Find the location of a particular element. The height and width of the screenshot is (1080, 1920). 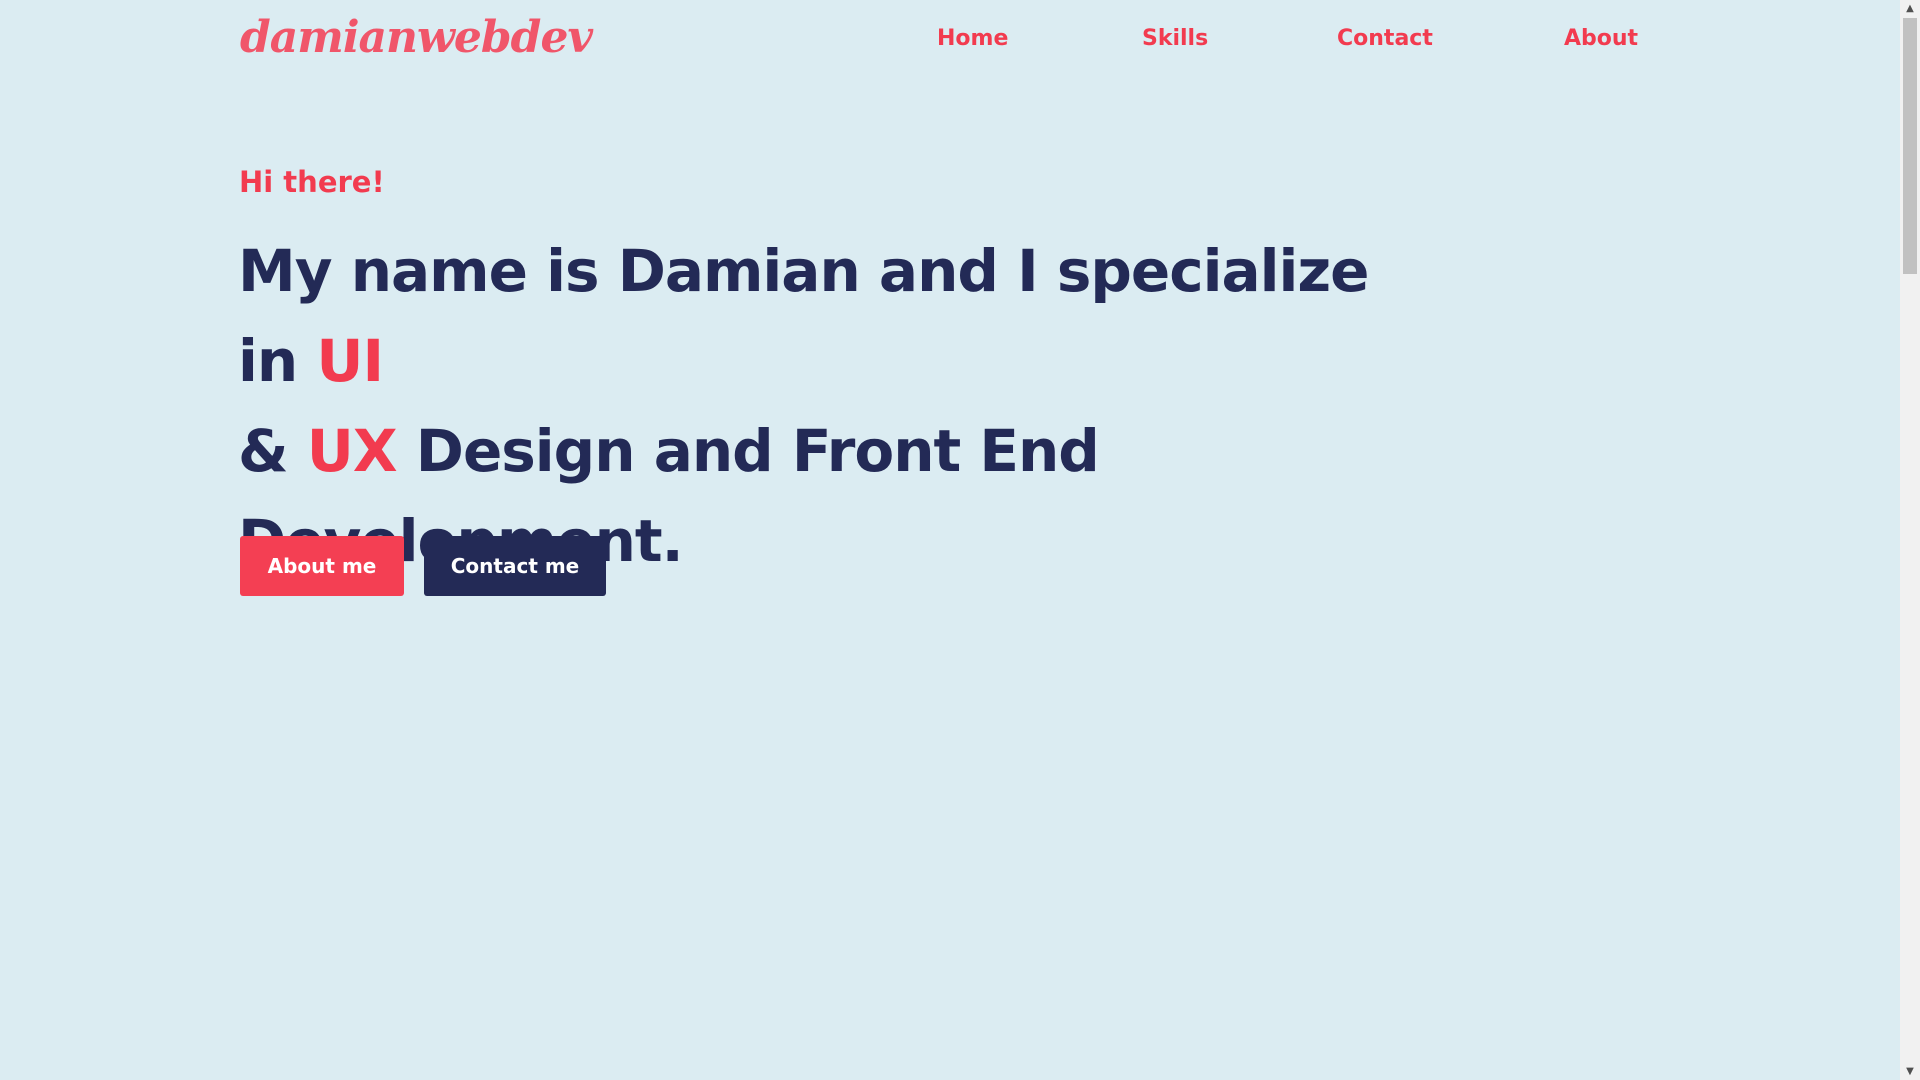

nav-link-about: About is located at coordinates (1601, 38).